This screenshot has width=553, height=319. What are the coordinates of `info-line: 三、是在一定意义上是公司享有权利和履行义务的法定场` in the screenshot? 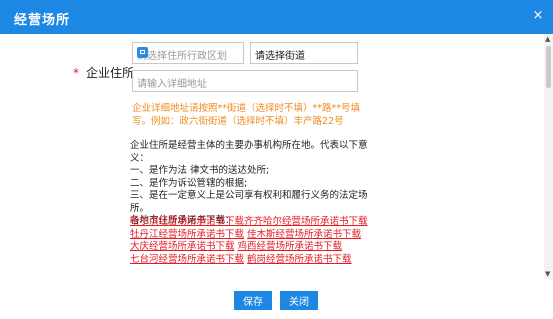 It's located at (249, 195).